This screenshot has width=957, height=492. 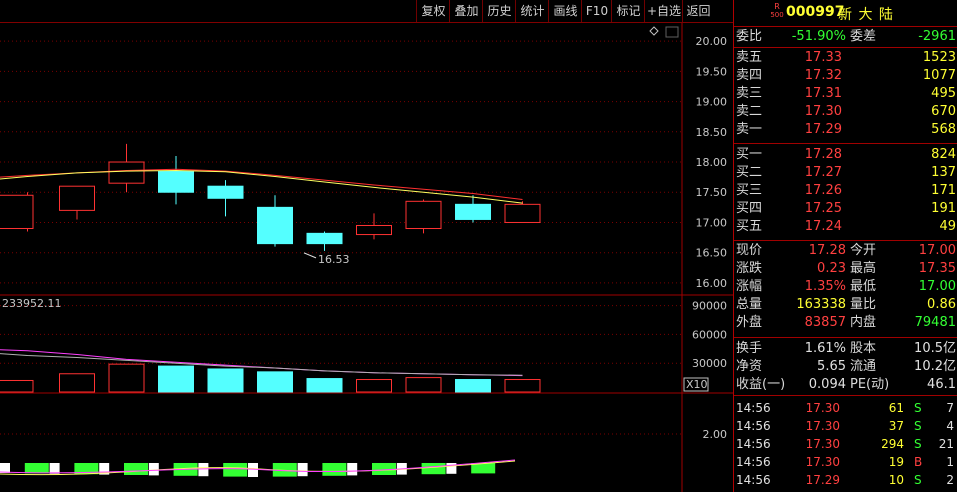 What do you see at coordinates (712, 162) in the screenshot?
I see `price-tick-label: 18.00` at bounding box center [712, 162].